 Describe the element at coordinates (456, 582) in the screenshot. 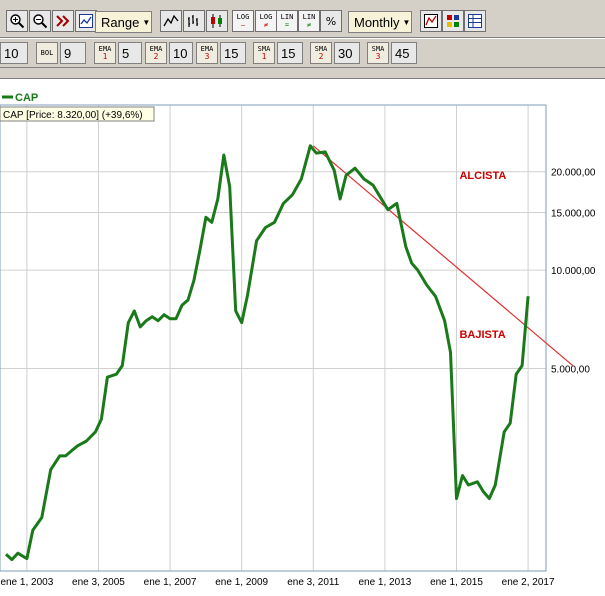

I see `x-tick-label: ene 1, 2015` at that location.